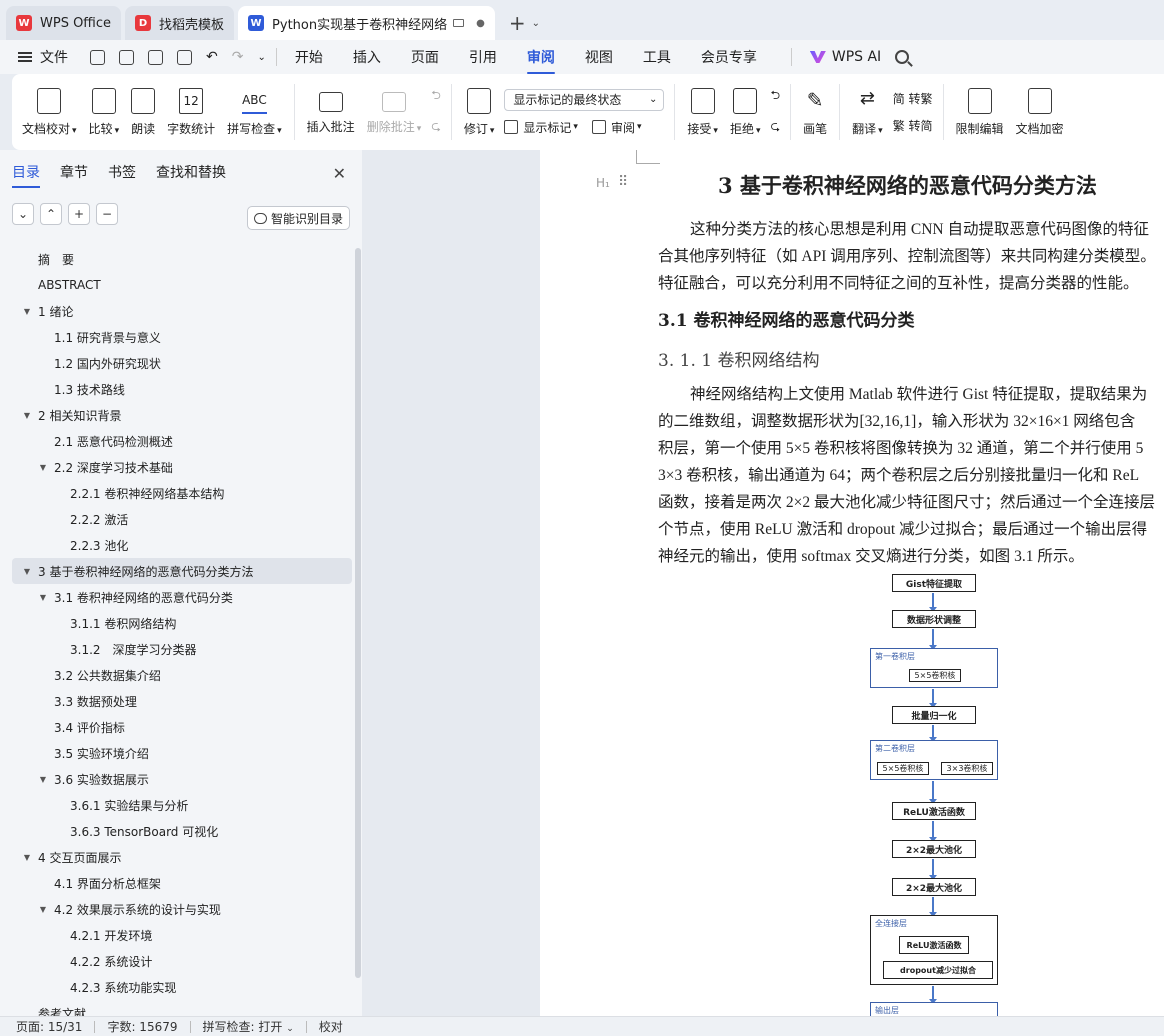  I want to click on expand-icon: ⌃, so click(51, 214).